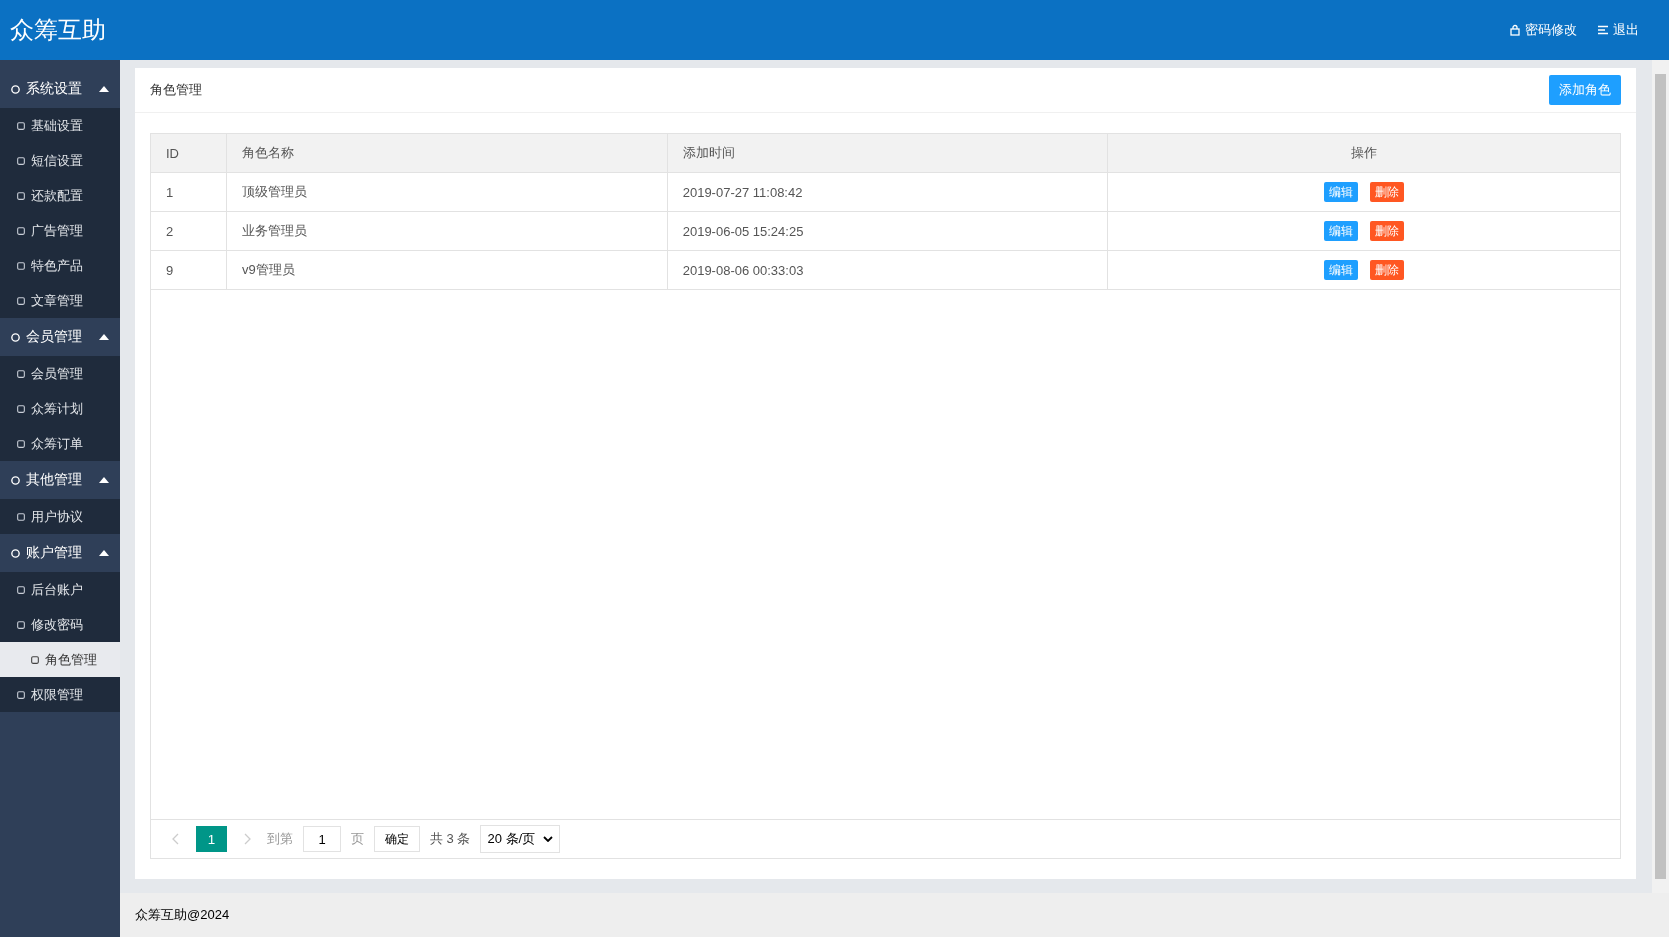 The image size is (1669, 937). Describe the element at coordinates (54, 89) in the screenshot. I see `group-label: 系统设置` at that location.